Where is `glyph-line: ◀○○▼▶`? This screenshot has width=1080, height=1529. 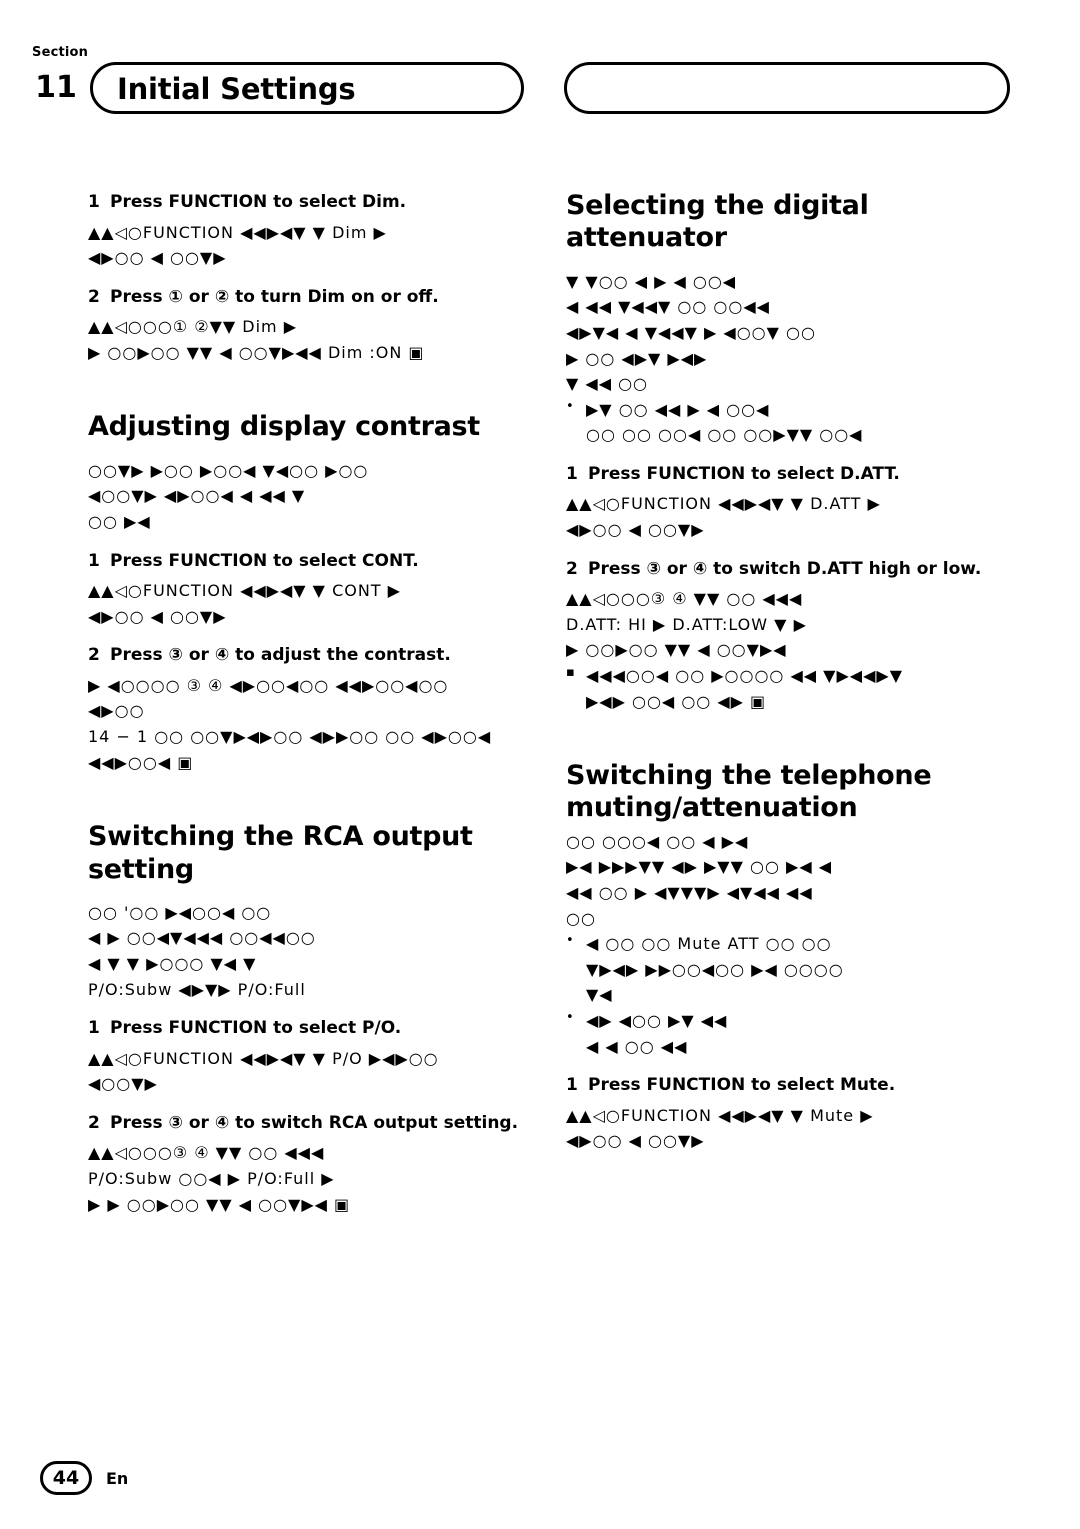
glyph-line: ◀○○▼▶ is located at coordinates (123, 1084).